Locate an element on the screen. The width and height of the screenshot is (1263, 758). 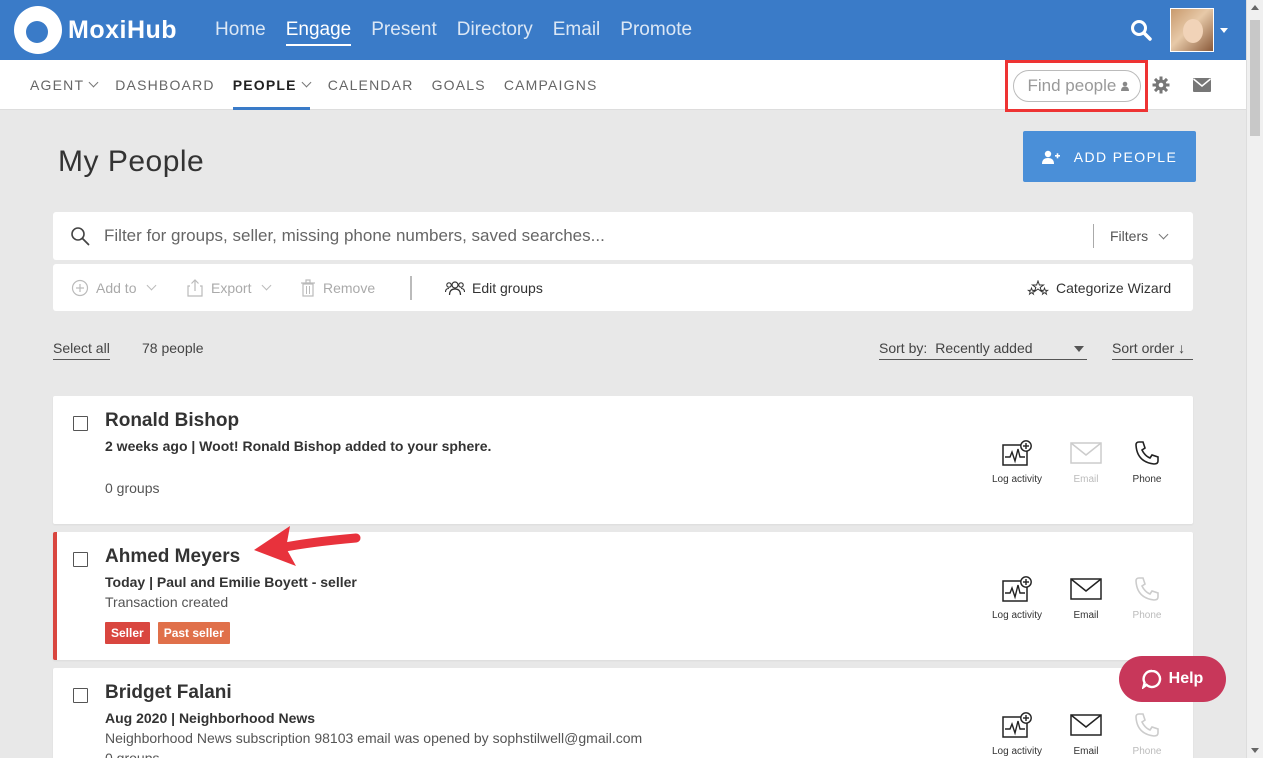
dropdown-caret-icon is located at coordinates (1079, 349).